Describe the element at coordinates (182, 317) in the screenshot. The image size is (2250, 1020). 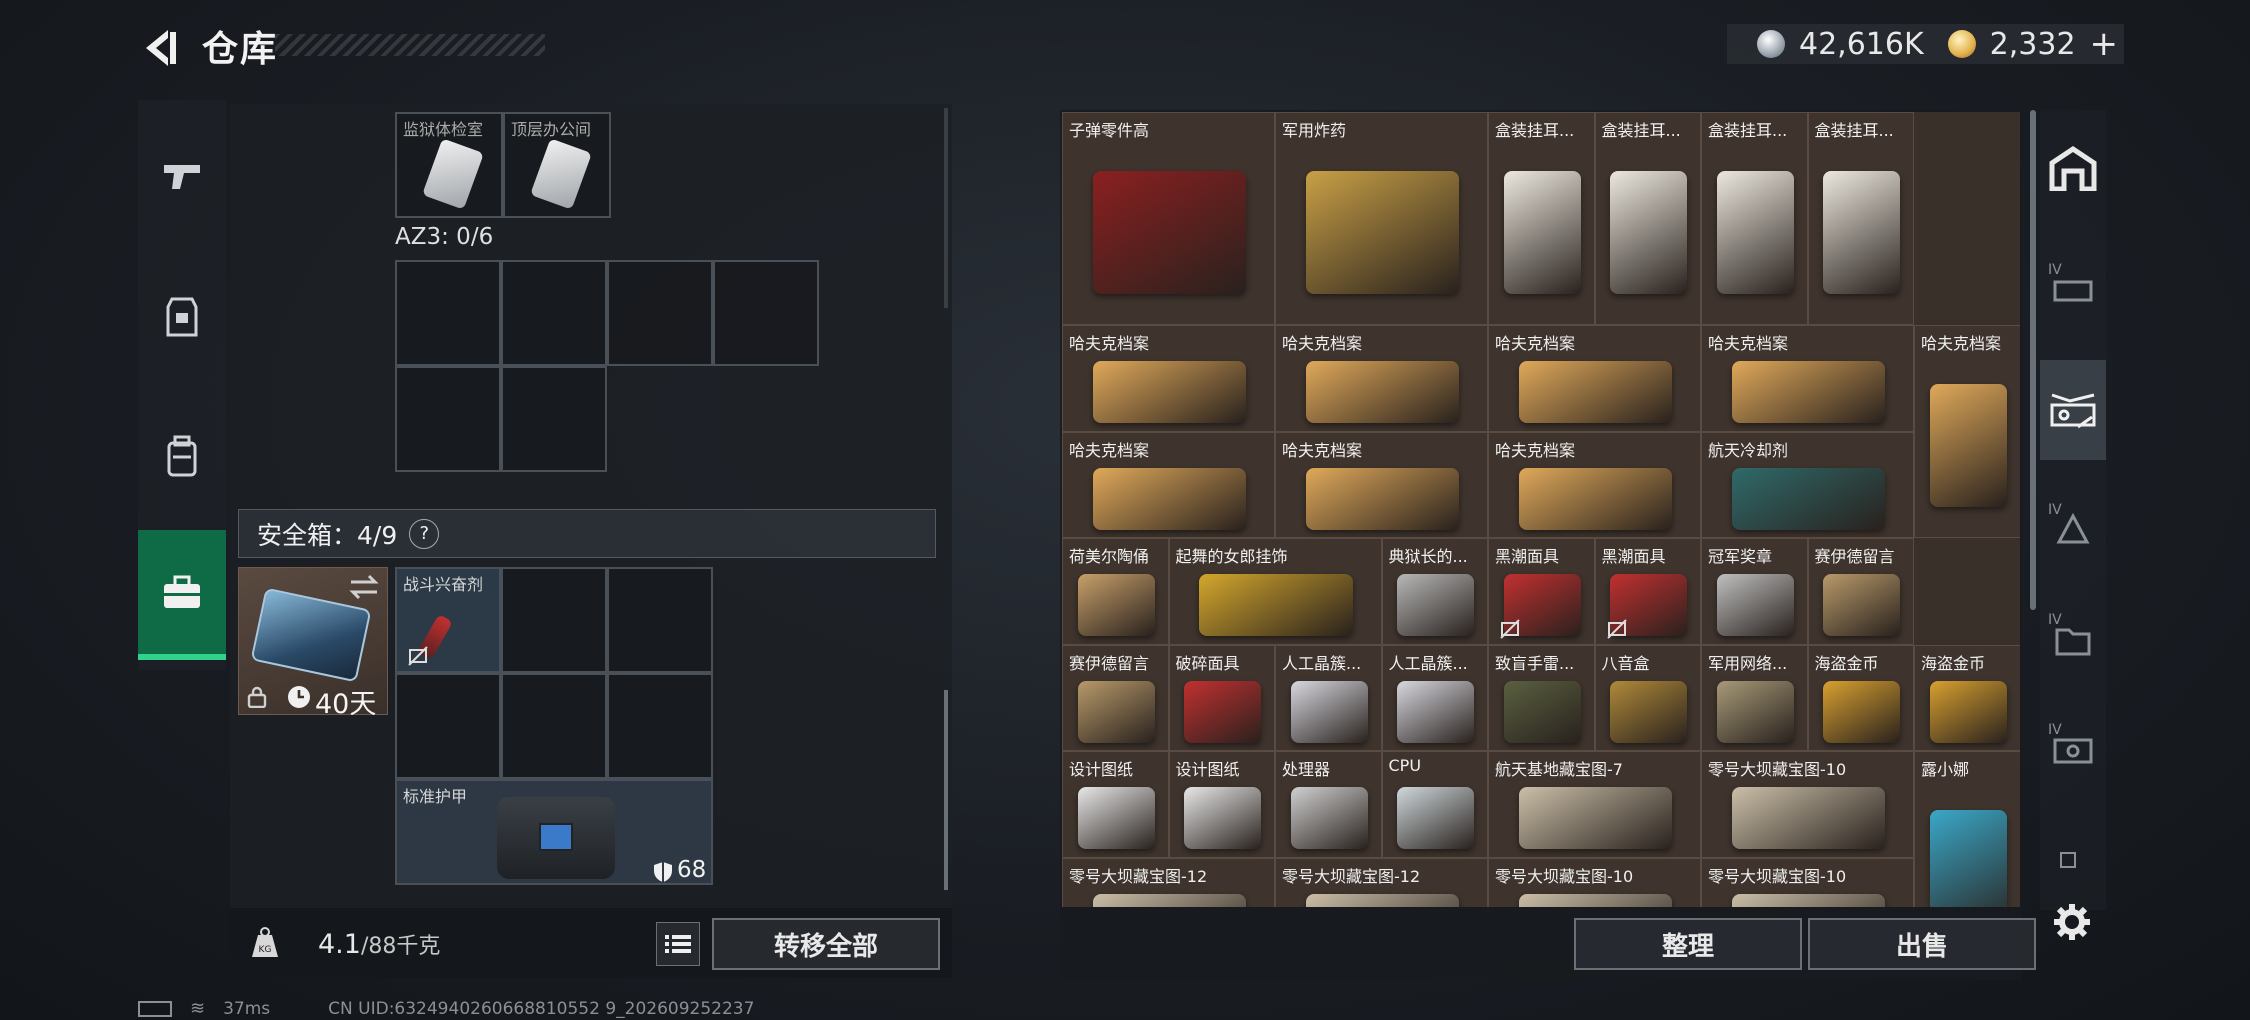
I see `tab-equipment` at that location.